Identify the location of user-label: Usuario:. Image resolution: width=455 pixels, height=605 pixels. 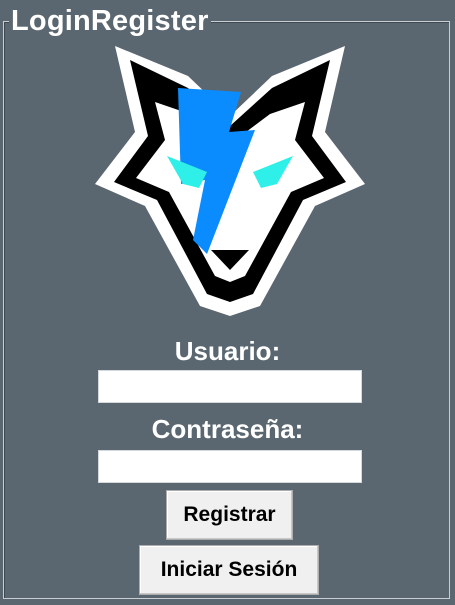
(227, 351).